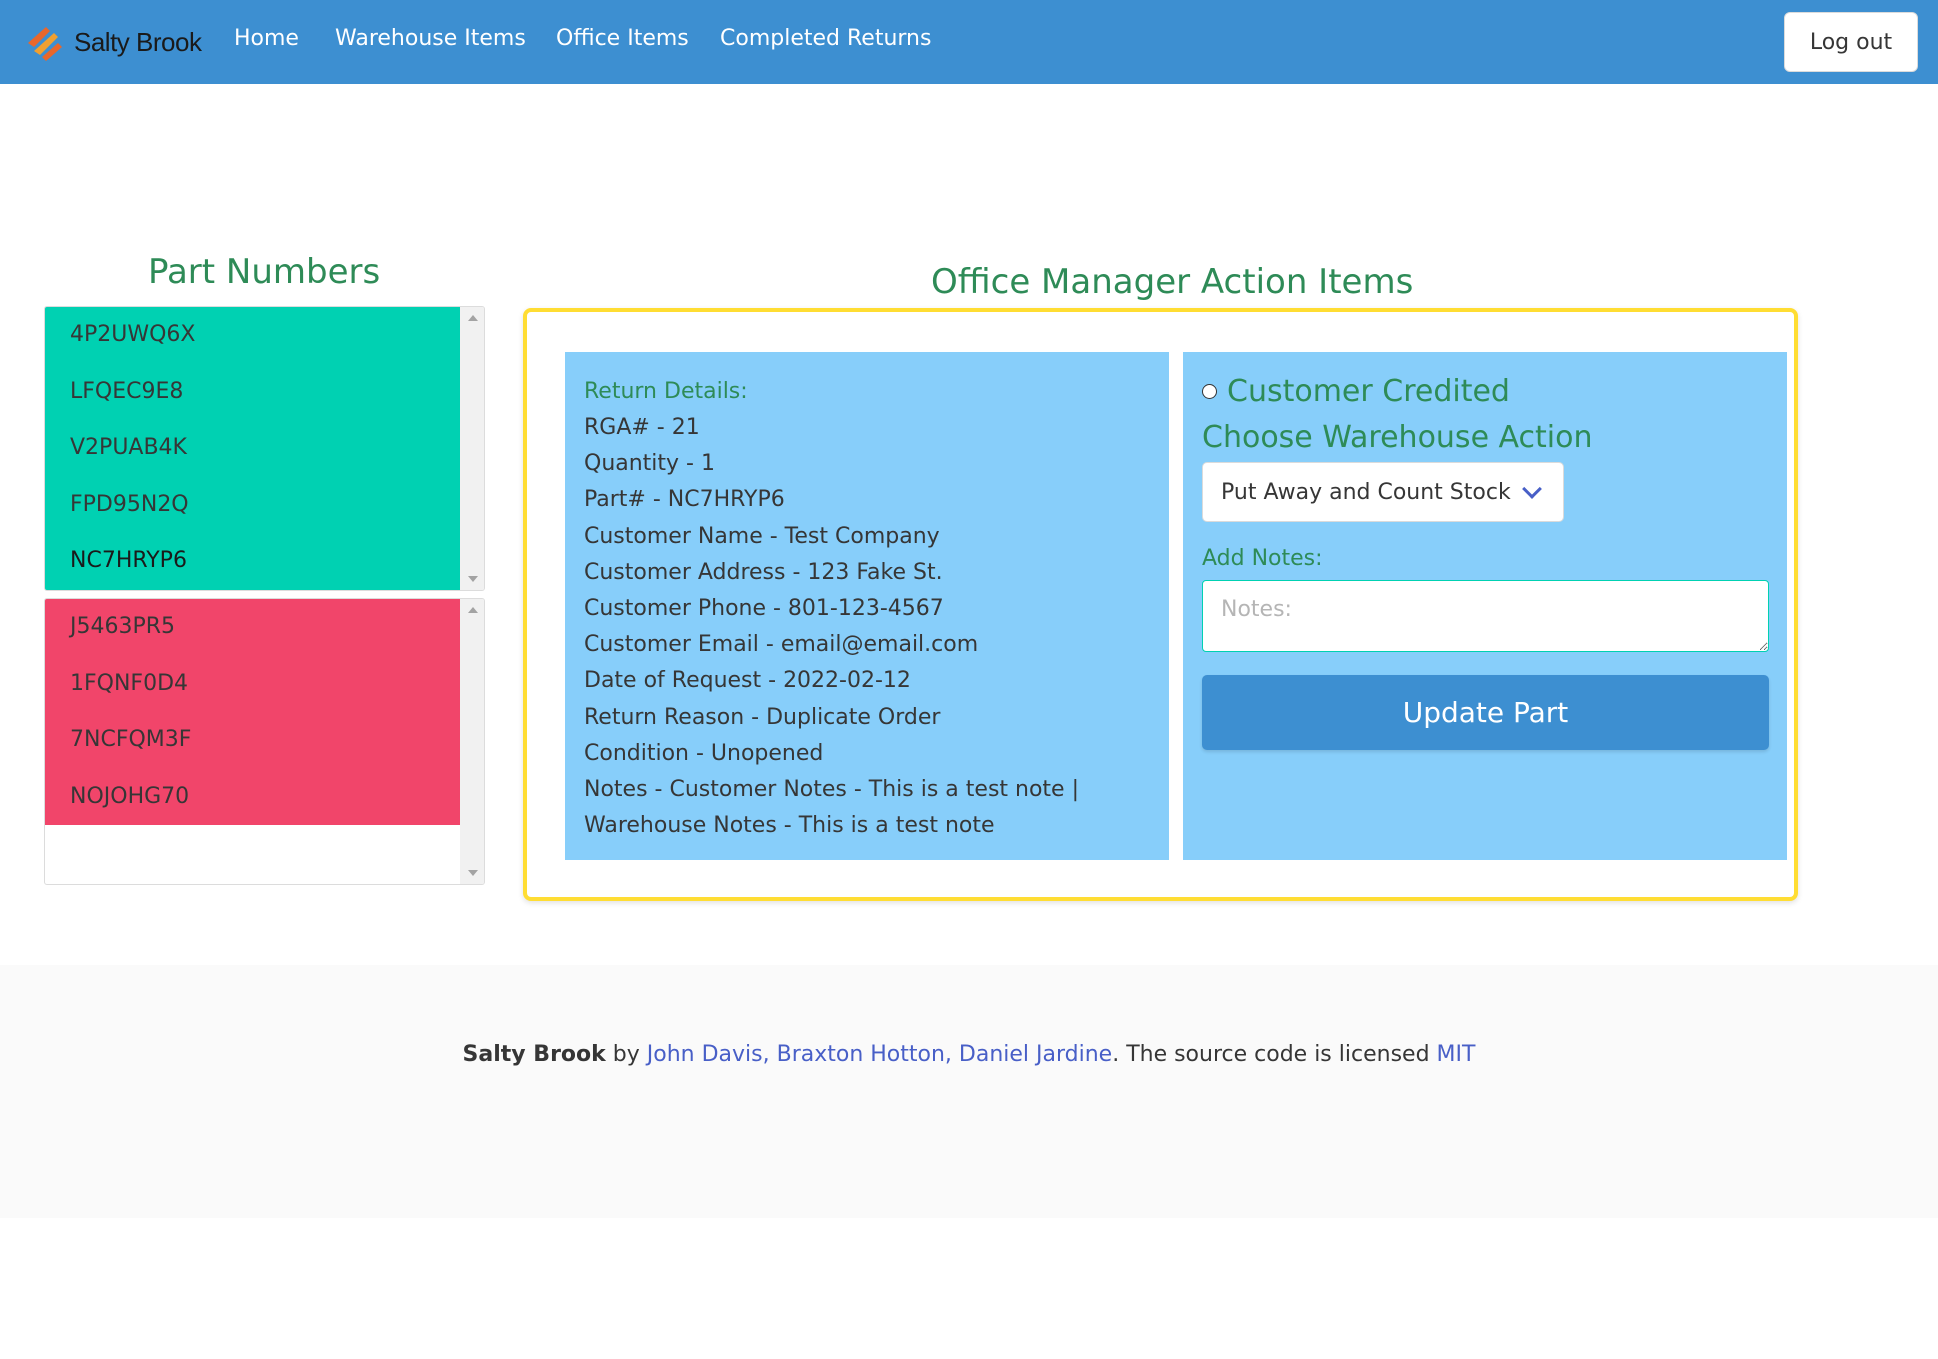  Describe the element at coordinates (253, 335) in the screenshot. I see `list-item: 4P2UWQ6X` at that location.